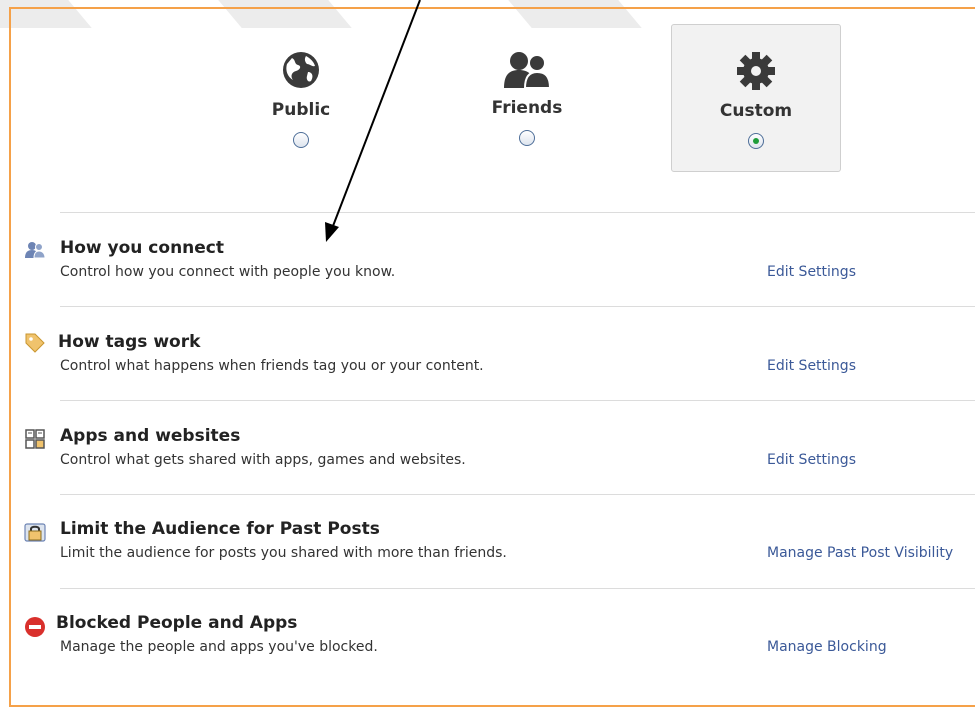 The height and width of the screenshot is (707, 975). Describe the element at coordinates (756, 98) in the screenshot. I see `audience-option-custom: Custom` at that location.